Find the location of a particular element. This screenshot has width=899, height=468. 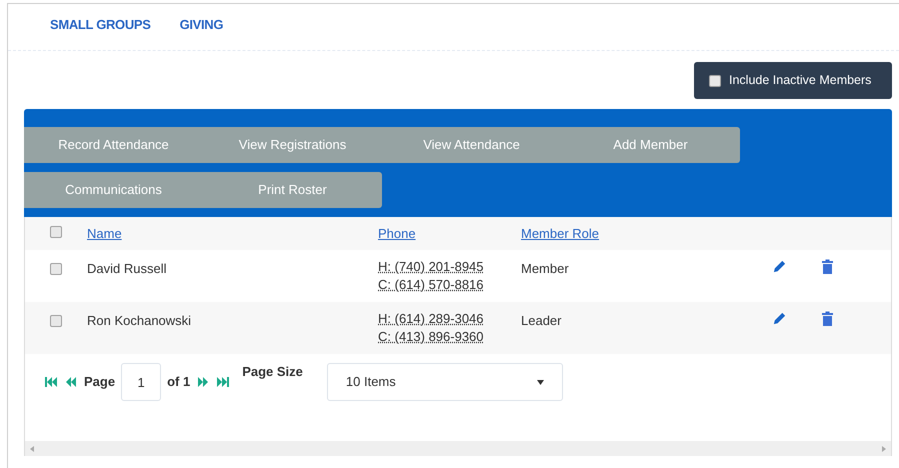

page-count: of 1 is located at coordinates (178, 382).